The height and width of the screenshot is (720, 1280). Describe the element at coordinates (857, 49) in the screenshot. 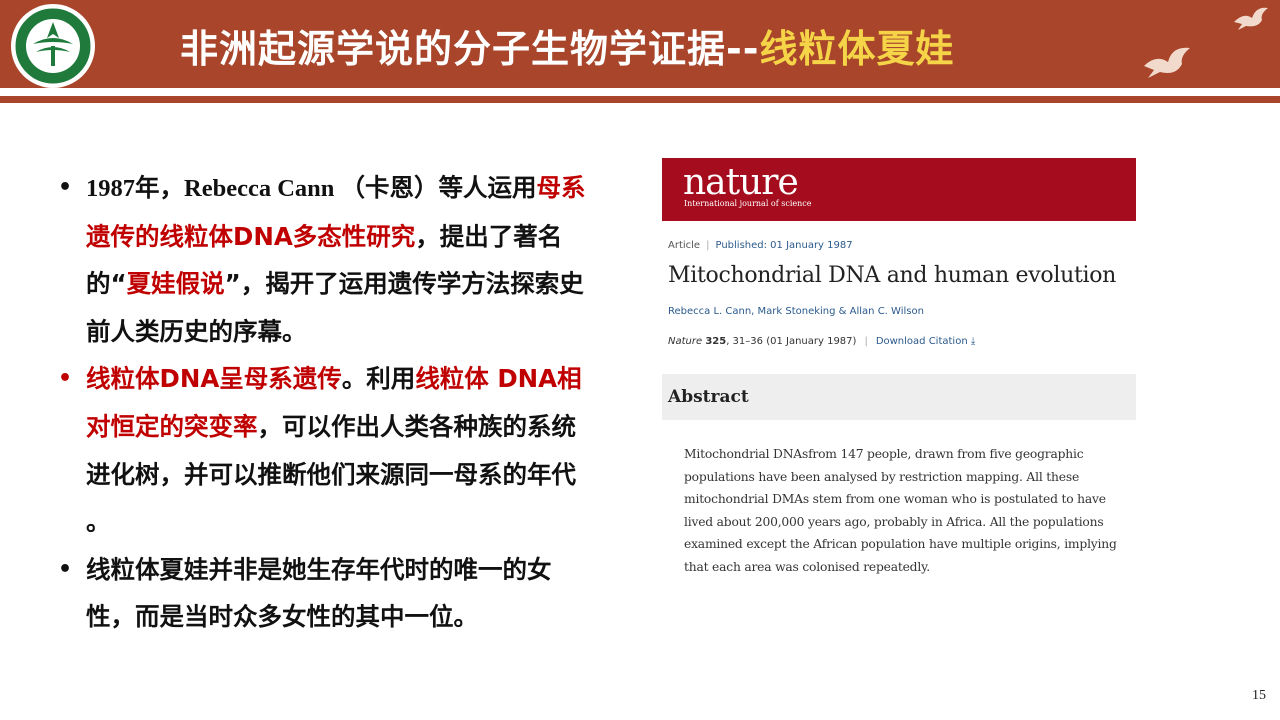

I see `title-accent: 线粒体夏娃` at that location.